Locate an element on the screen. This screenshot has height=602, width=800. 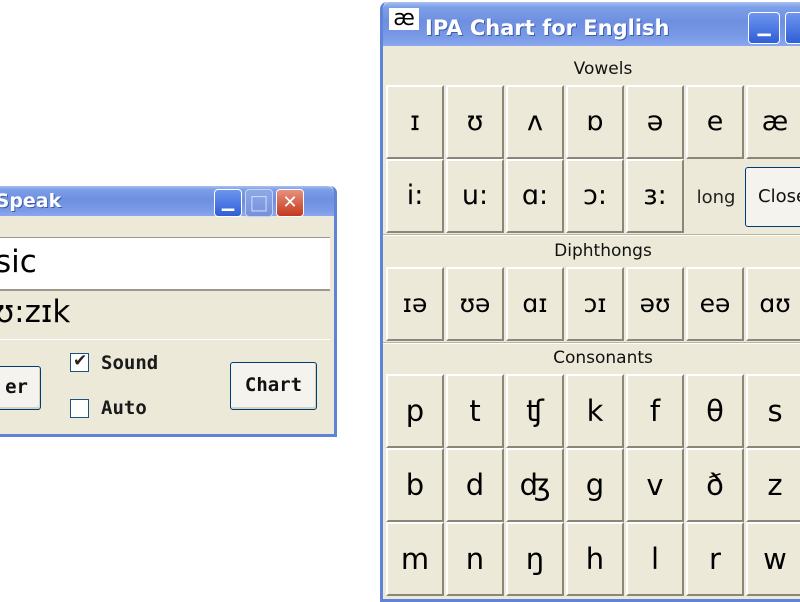
ipa-symbol-button: e is located at coordinates (715, 122).